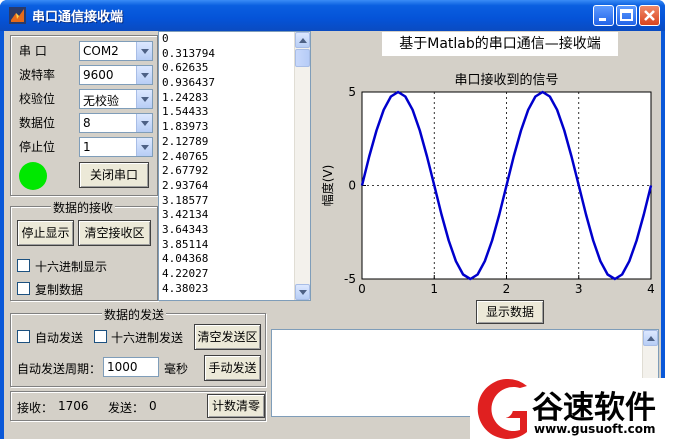  I want to click on matlab-icon, so click(17, 15).